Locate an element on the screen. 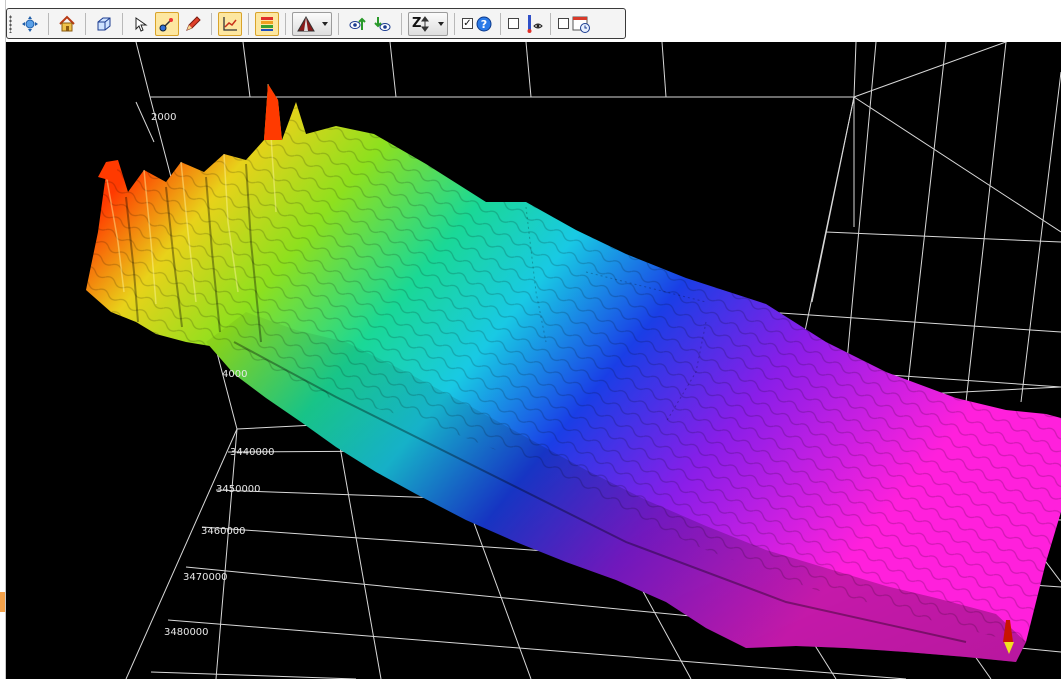 The image size is (1061, 679). help-info-icon: ? is located at coordinates (484, 23).